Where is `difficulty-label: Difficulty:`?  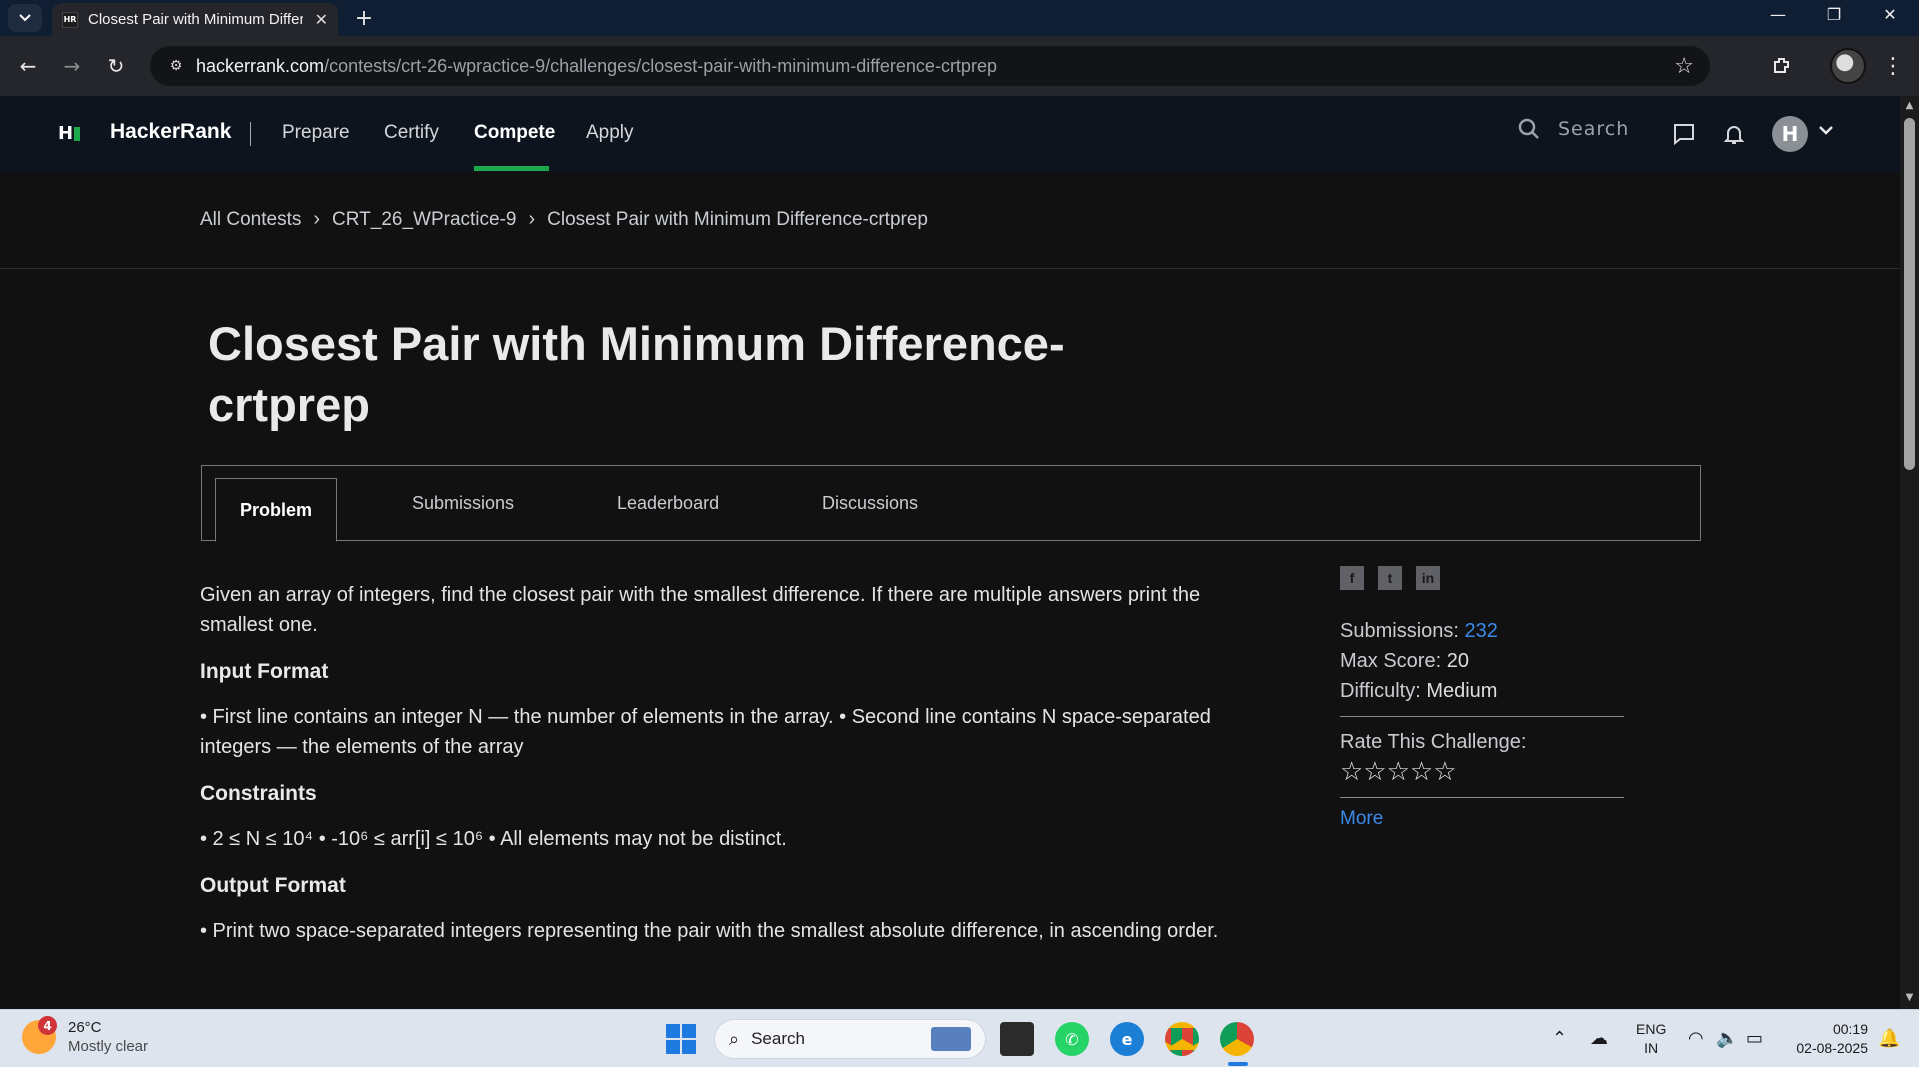 difficulty-label: Difficulty: is located at coordinates (1380, 691).